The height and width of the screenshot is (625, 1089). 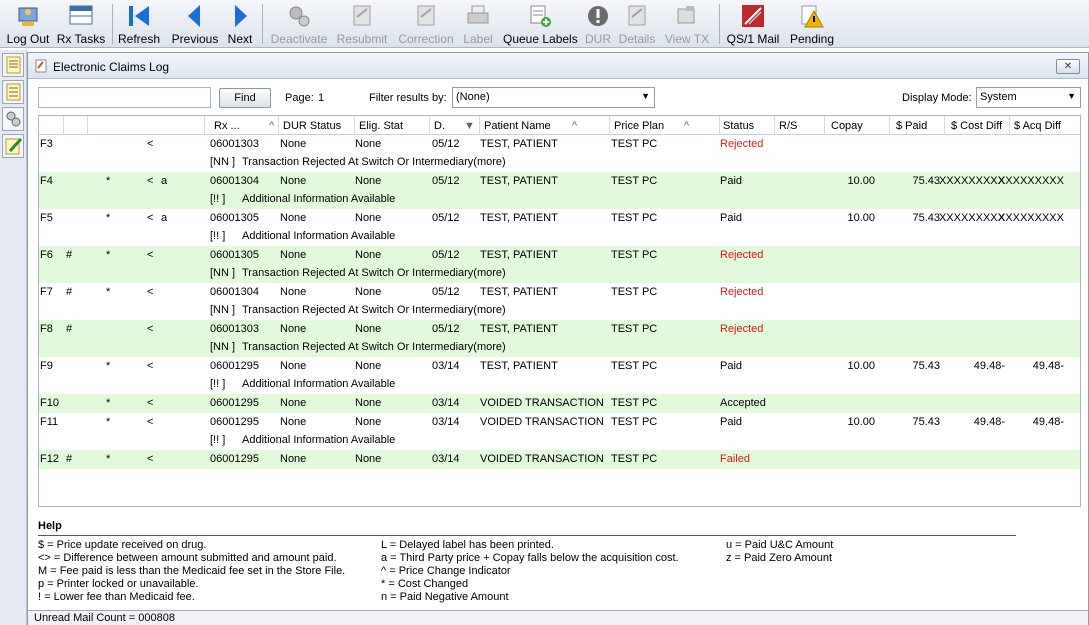 I want to click on cell-rx: 06001304, so click(x=234, y=292).